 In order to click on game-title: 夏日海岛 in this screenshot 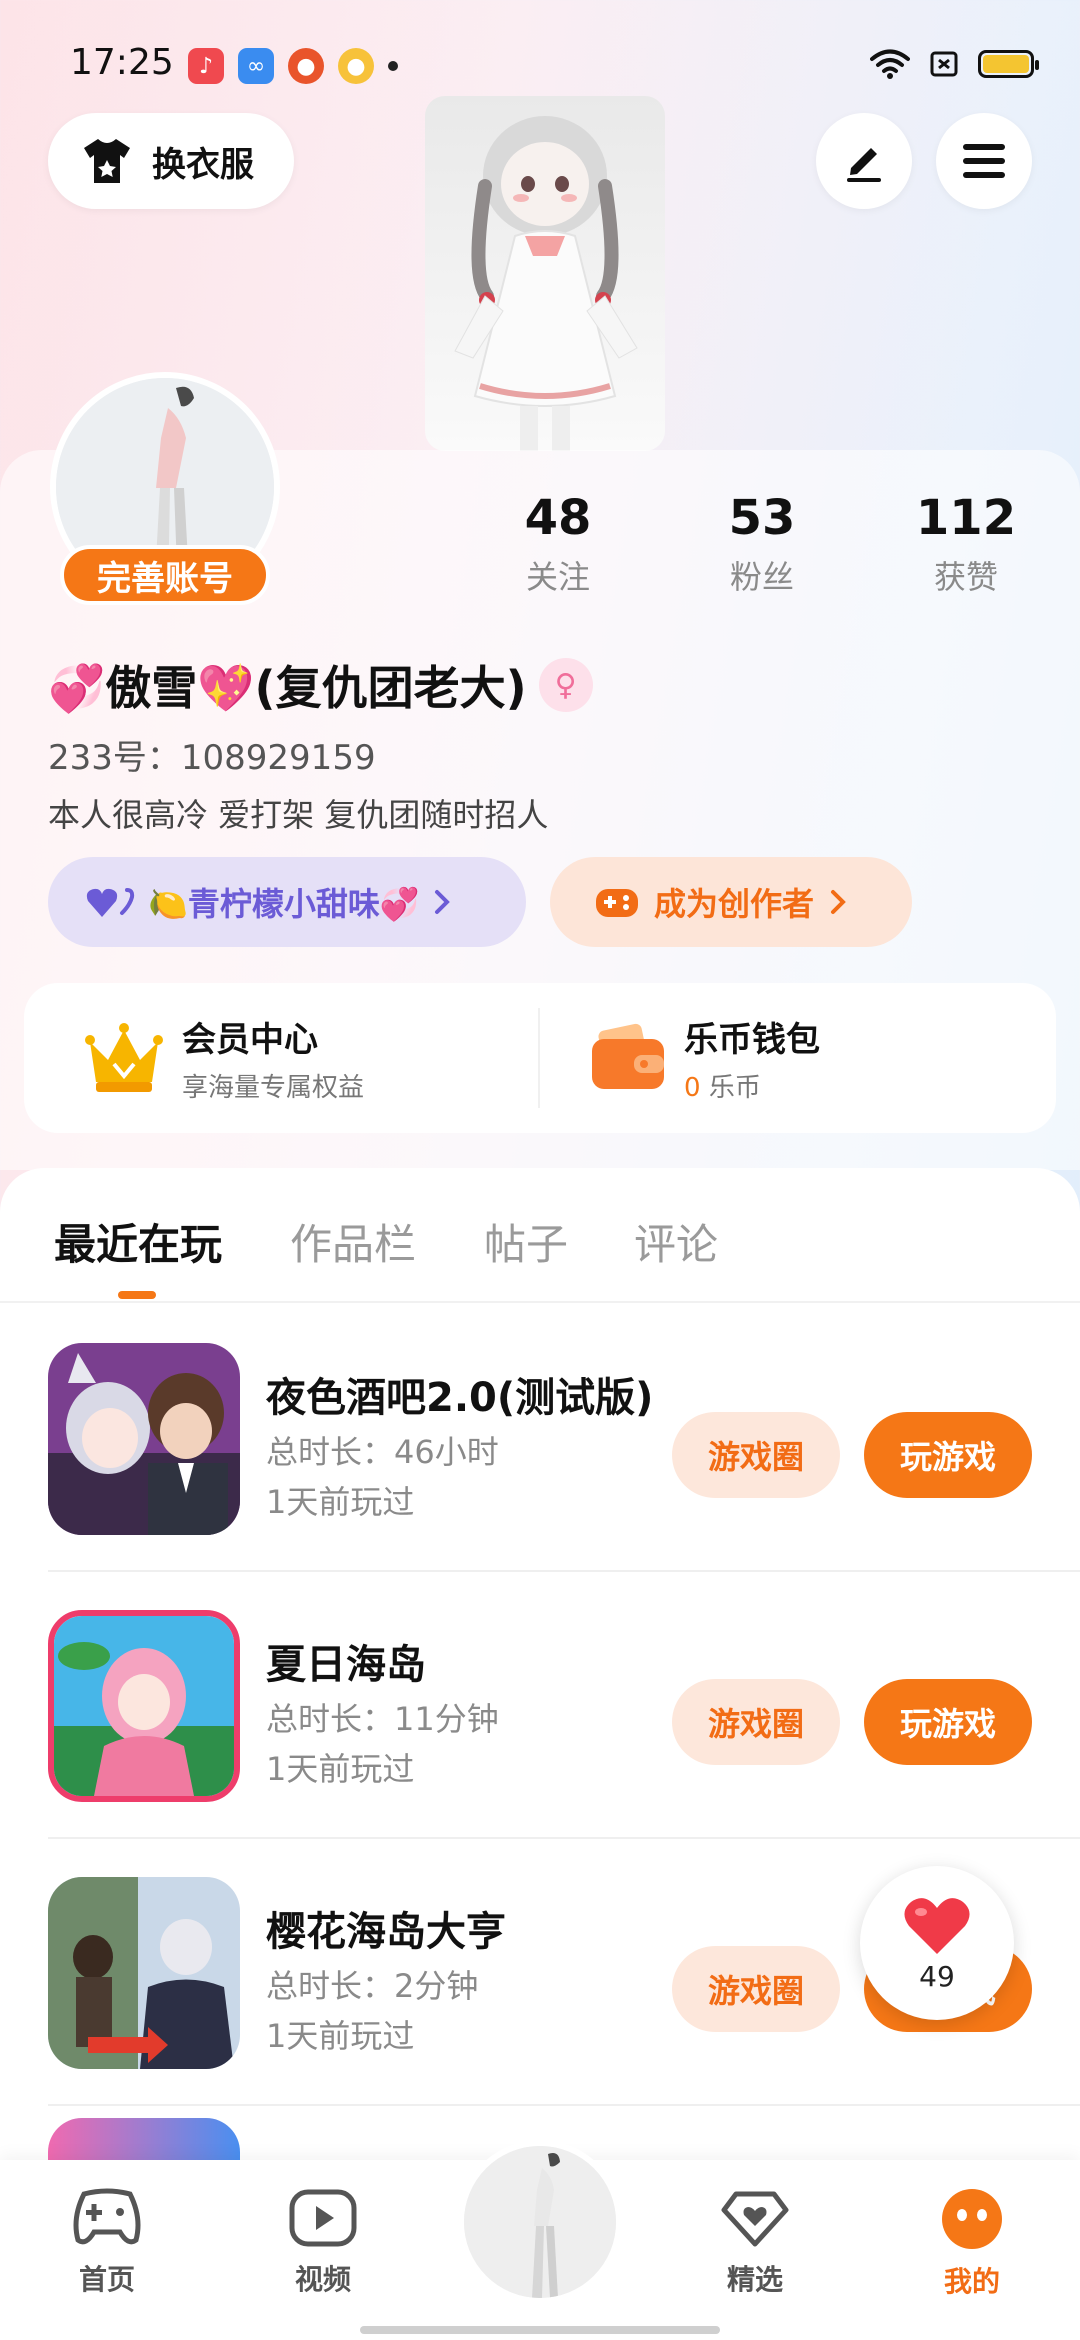, I will do `click(346, 1661)`.